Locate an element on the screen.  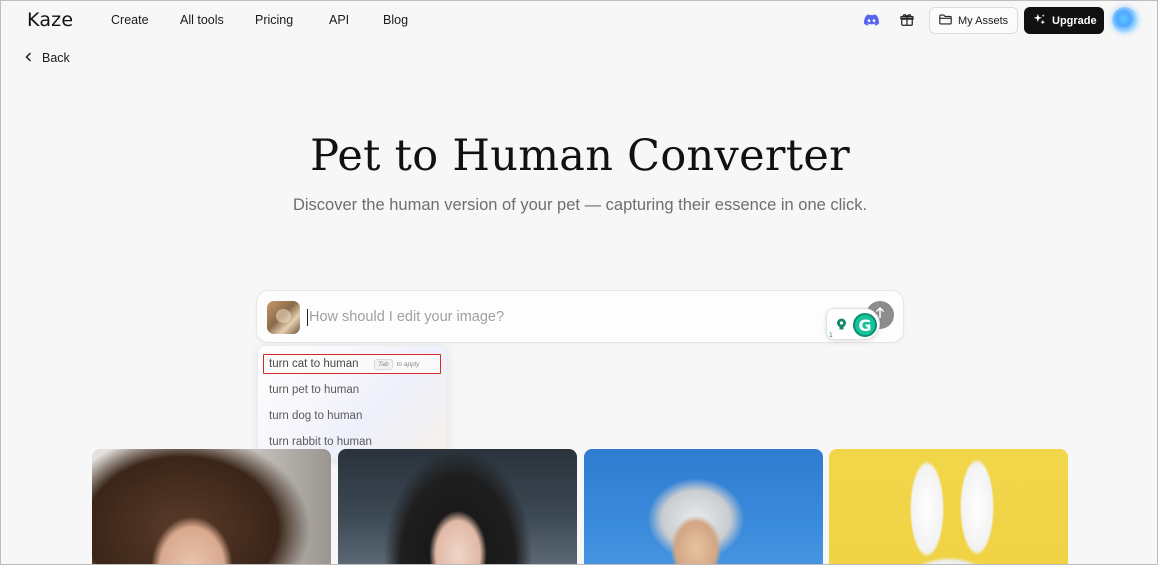
upgrade-button: Upgrade is located at coordinates (1064, 20).